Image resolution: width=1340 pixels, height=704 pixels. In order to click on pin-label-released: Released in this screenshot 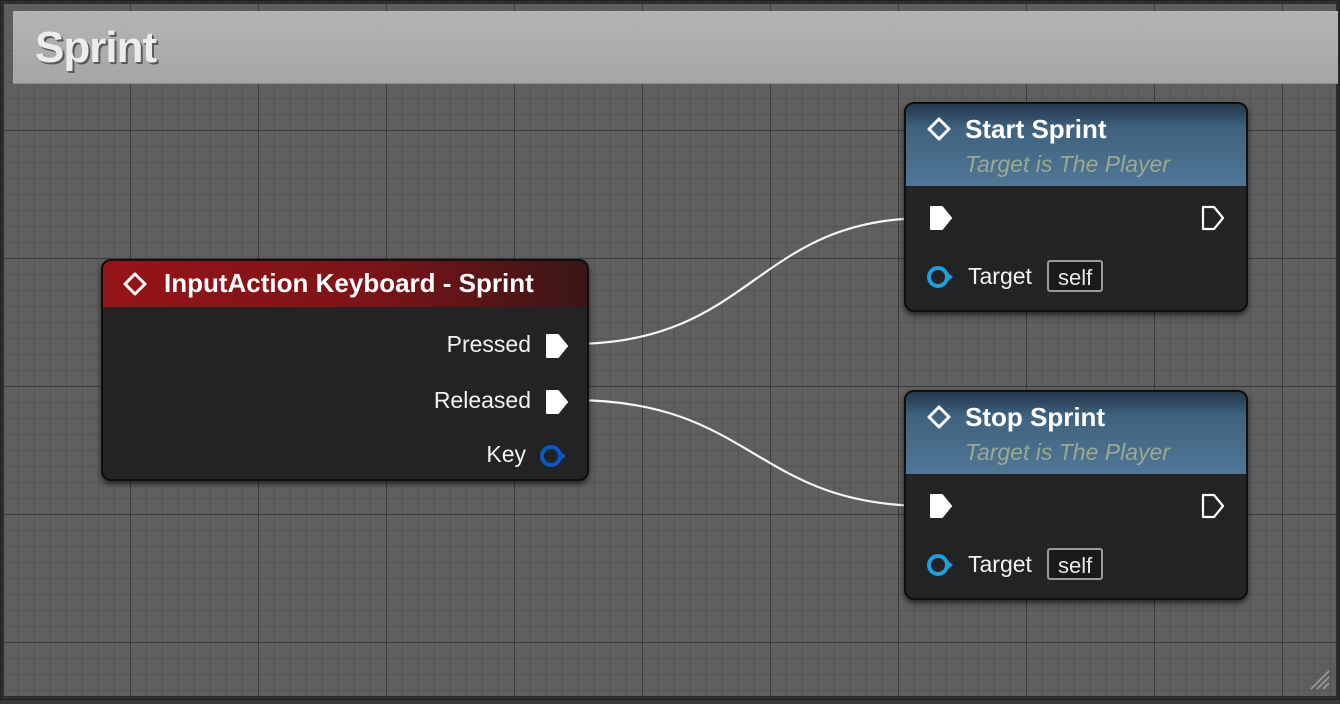, I will do `click(482, 400)`.